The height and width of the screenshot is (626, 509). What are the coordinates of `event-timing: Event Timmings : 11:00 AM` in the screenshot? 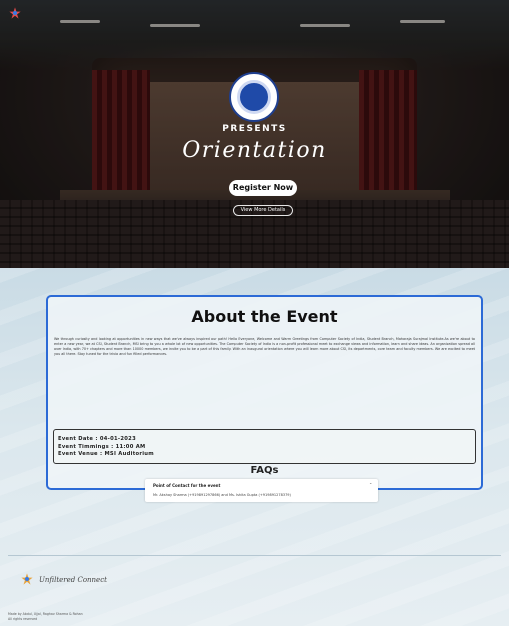 It's located at (102, 446).